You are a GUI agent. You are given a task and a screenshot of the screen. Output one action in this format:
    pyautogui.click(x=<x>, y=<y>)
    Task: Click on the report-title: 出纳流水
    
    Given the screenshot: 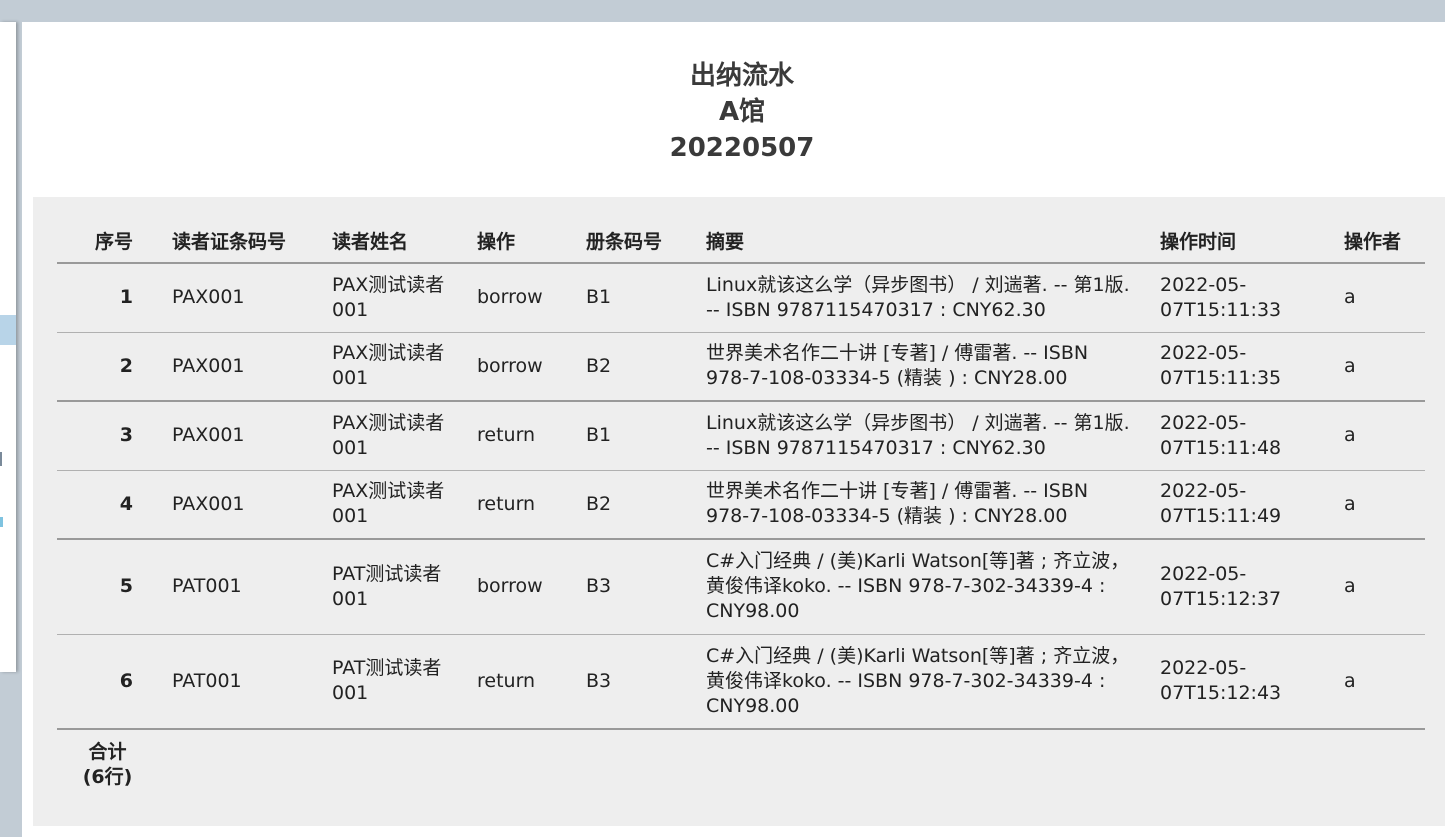 What is the action you would take?
    pyautogui.click(x=741, y=76)
    